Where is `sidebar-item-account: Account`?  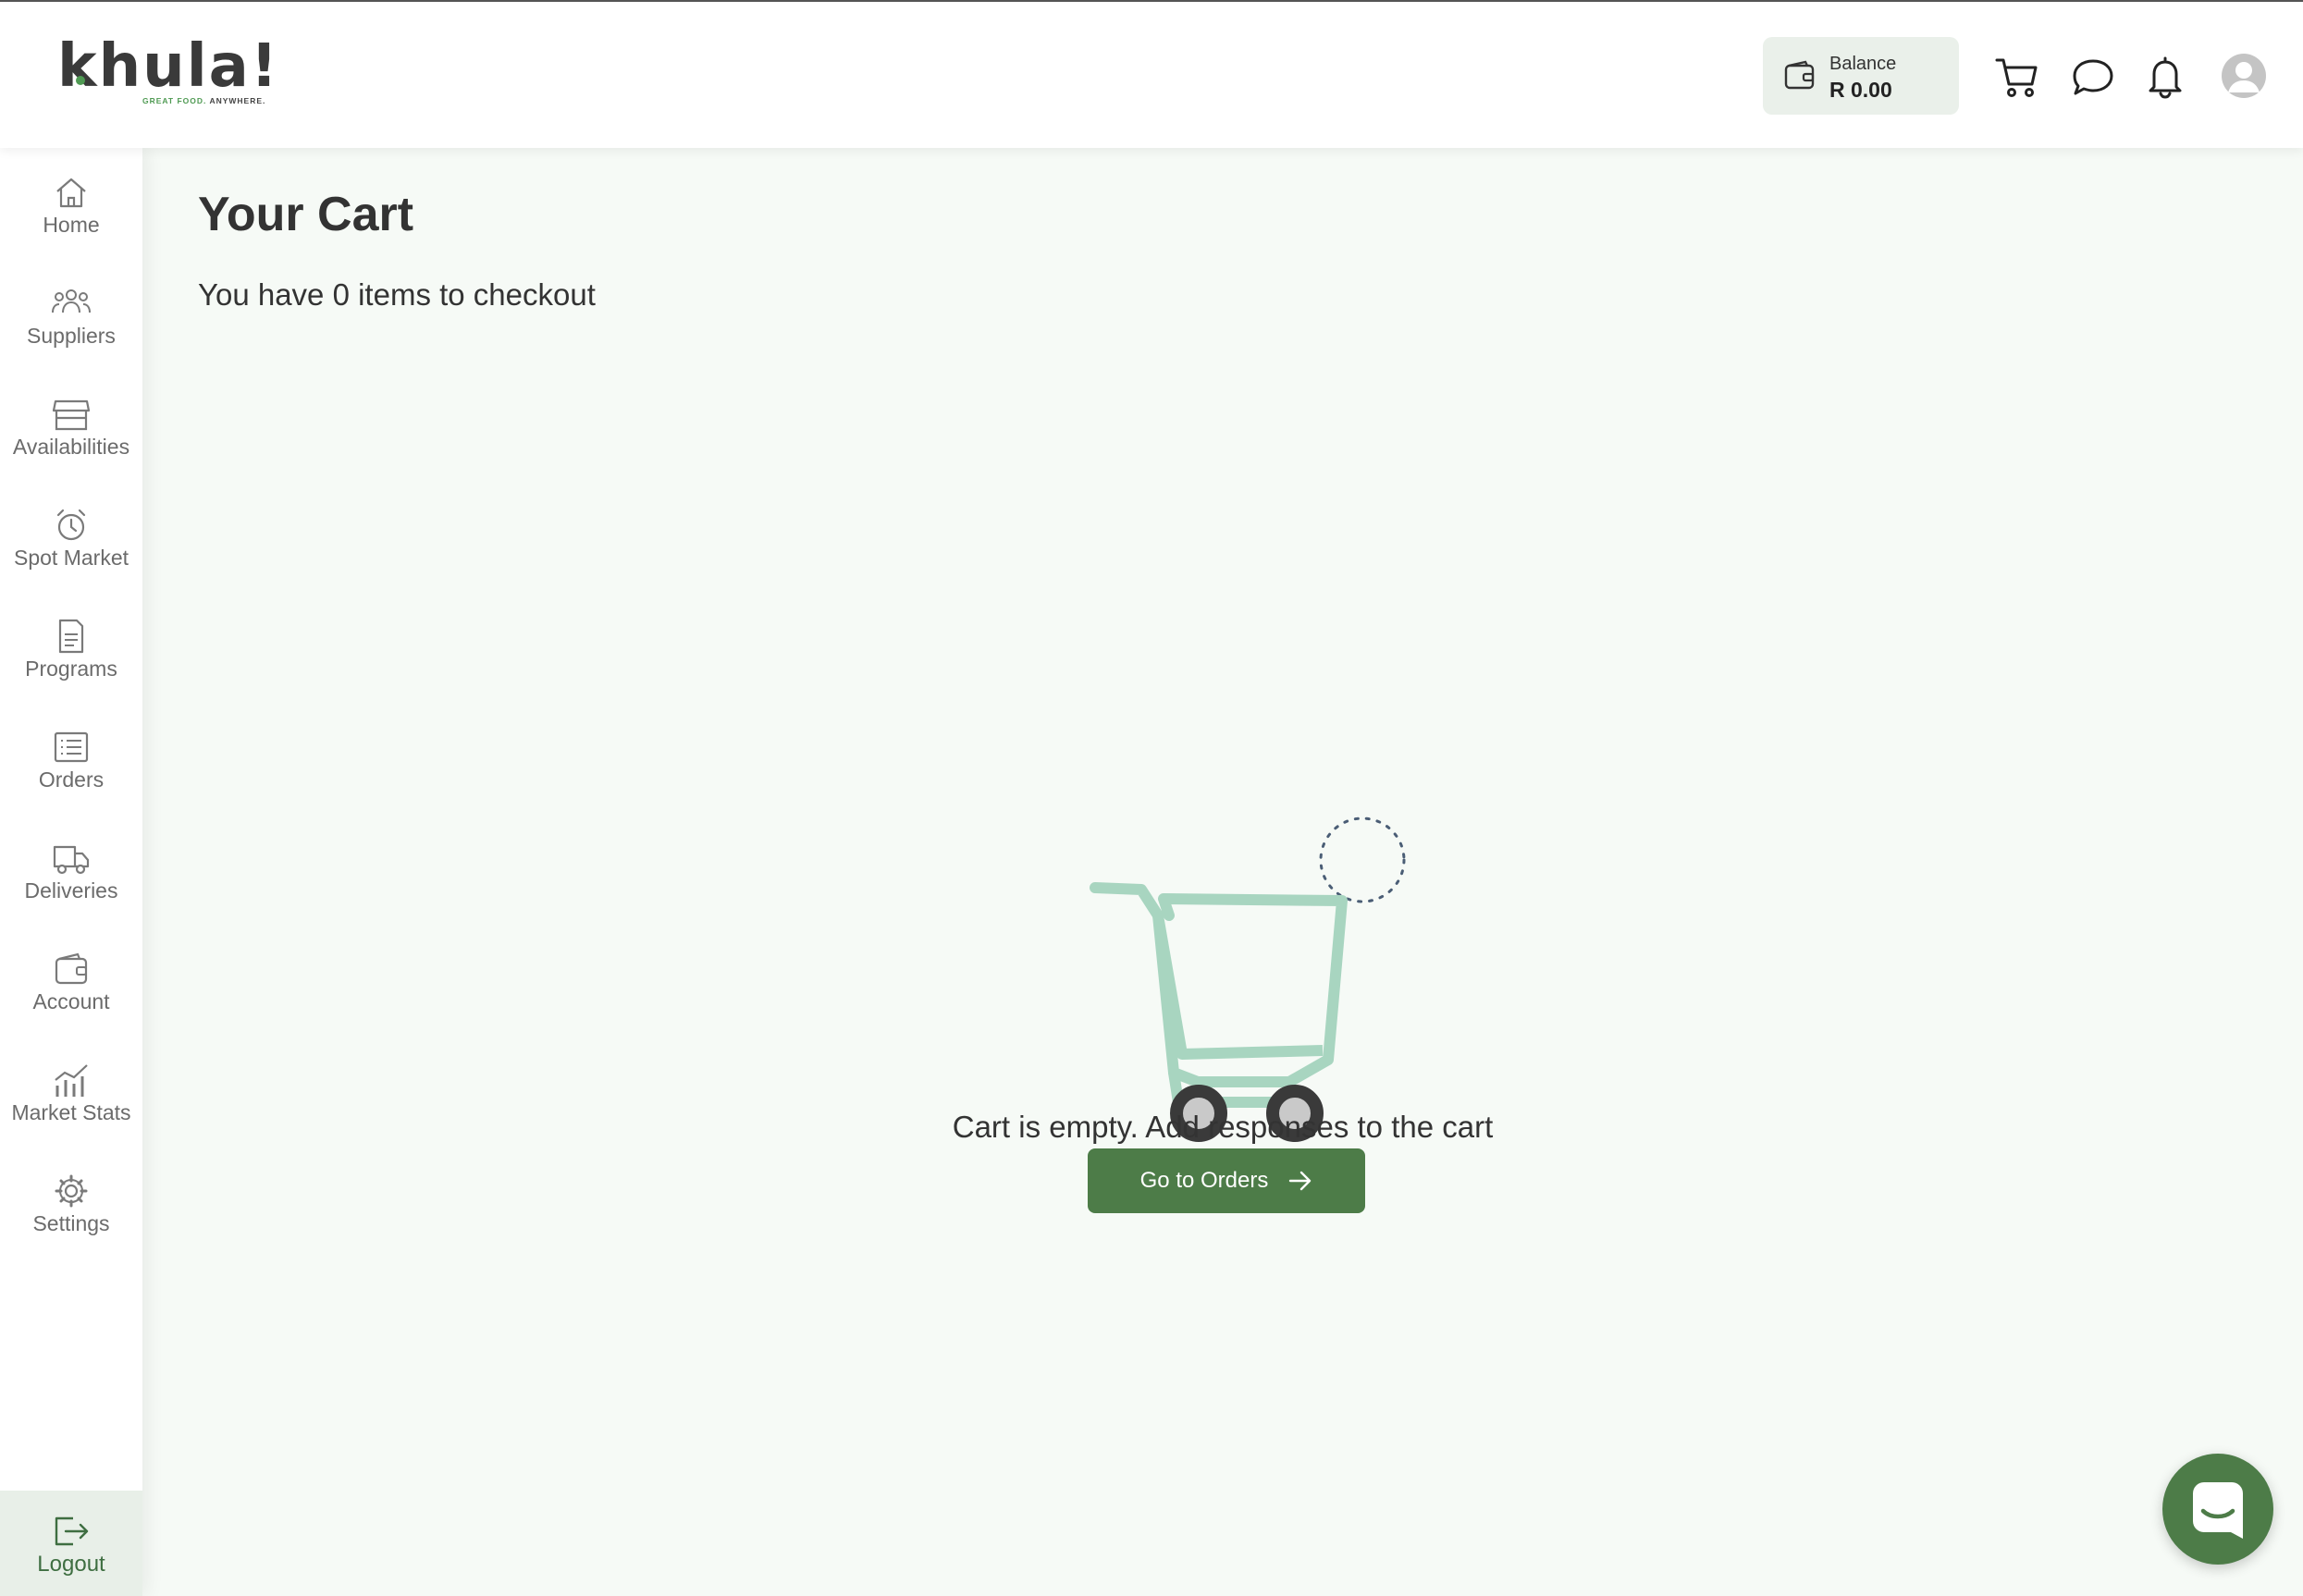
sidebar-item-account: Account is located at coordinates (71, 997).